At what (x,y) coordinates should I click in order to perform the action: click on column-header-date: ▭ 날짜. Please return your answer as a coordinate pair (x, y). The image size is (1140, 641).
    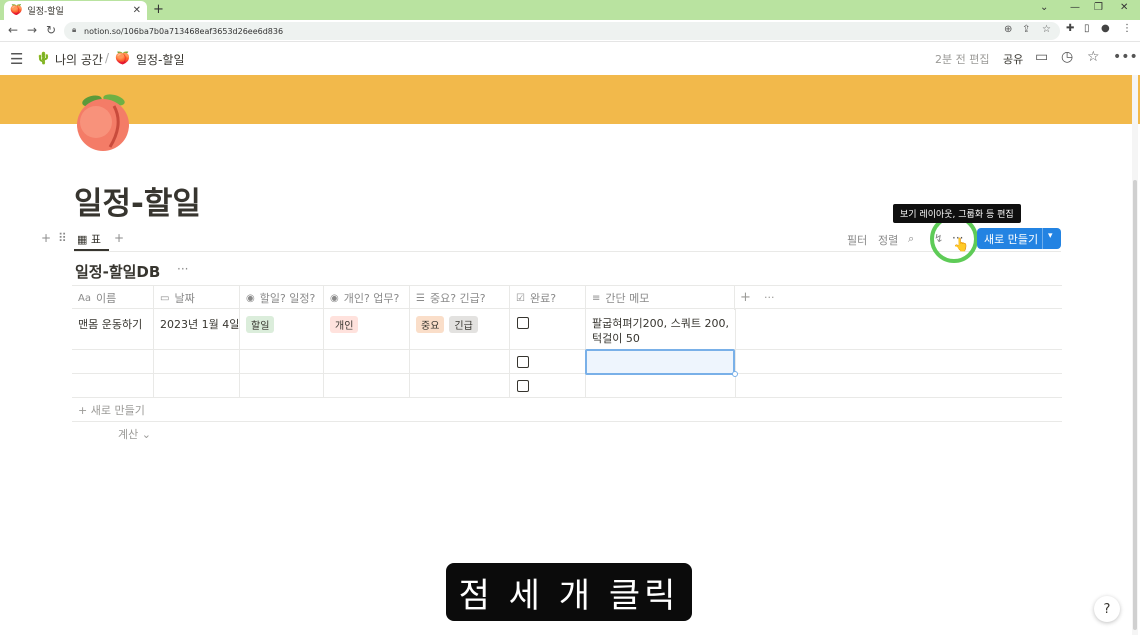
    Looking at the image, I should click on (197, 298).